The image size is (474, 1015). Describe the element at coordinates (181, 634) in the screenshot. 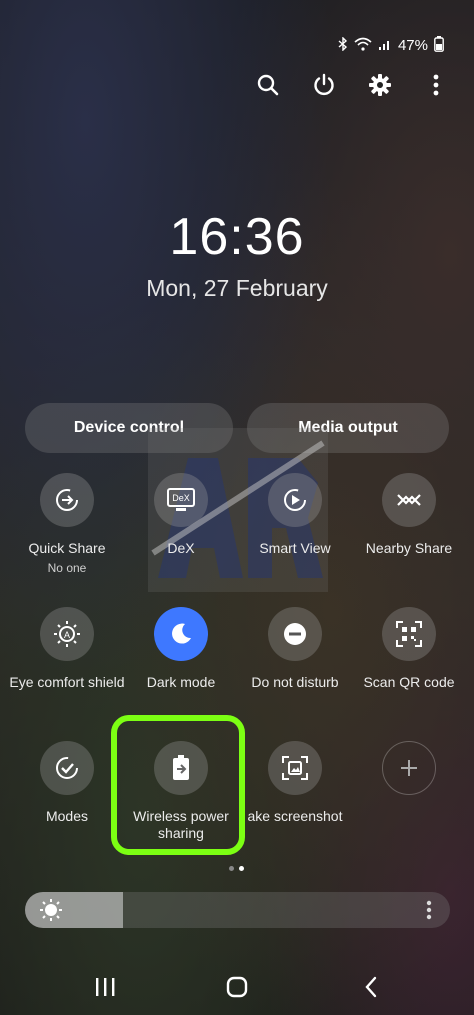

I see `moon-icon` at that location.